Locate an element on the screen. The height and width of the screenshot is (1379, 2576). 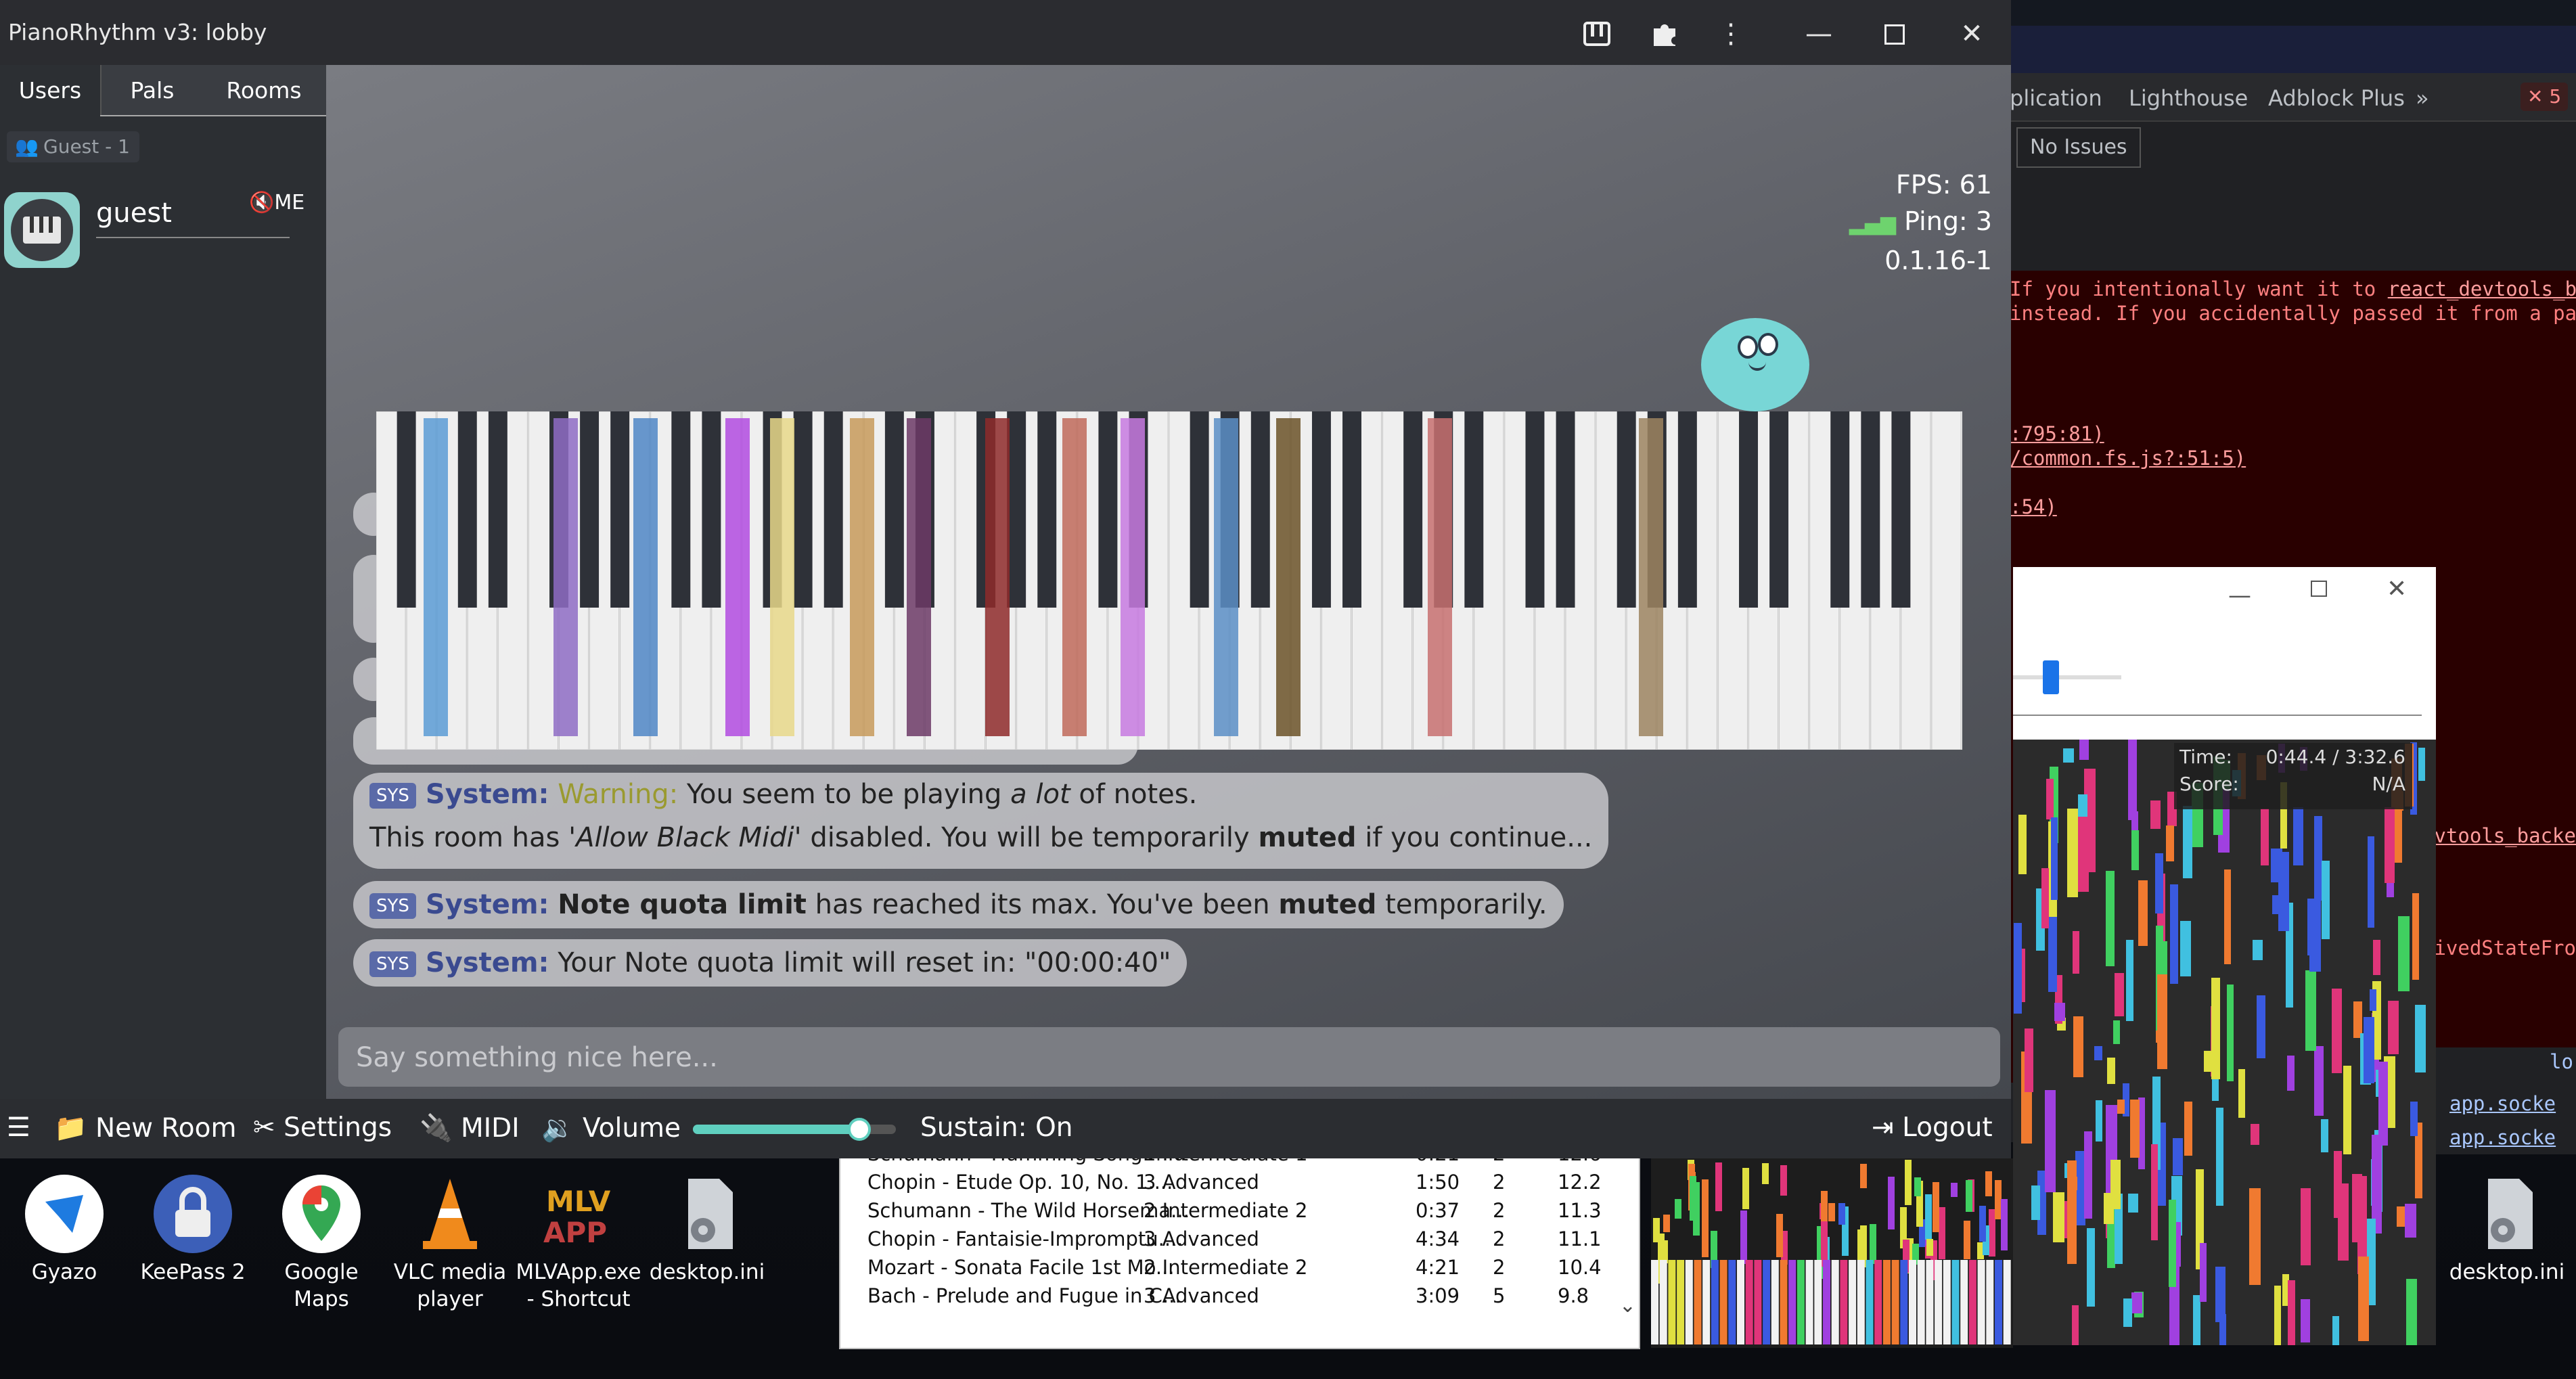
user-badge: 🔇ME is located at coordinates (276, 203).